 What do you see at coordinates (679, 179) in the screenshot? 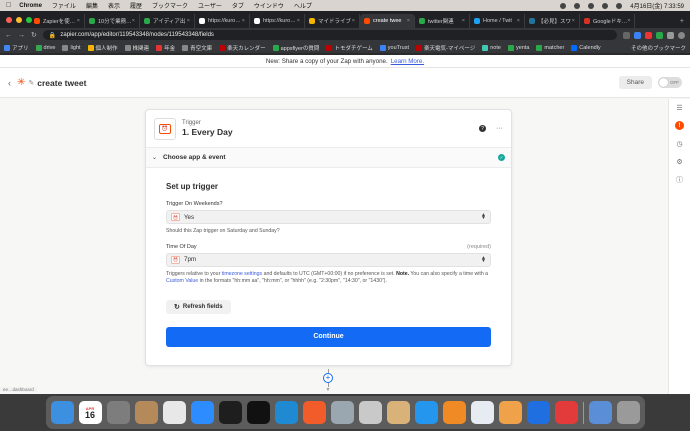
I see `help-icon: ⓘ` at bounding box center [679, 179].